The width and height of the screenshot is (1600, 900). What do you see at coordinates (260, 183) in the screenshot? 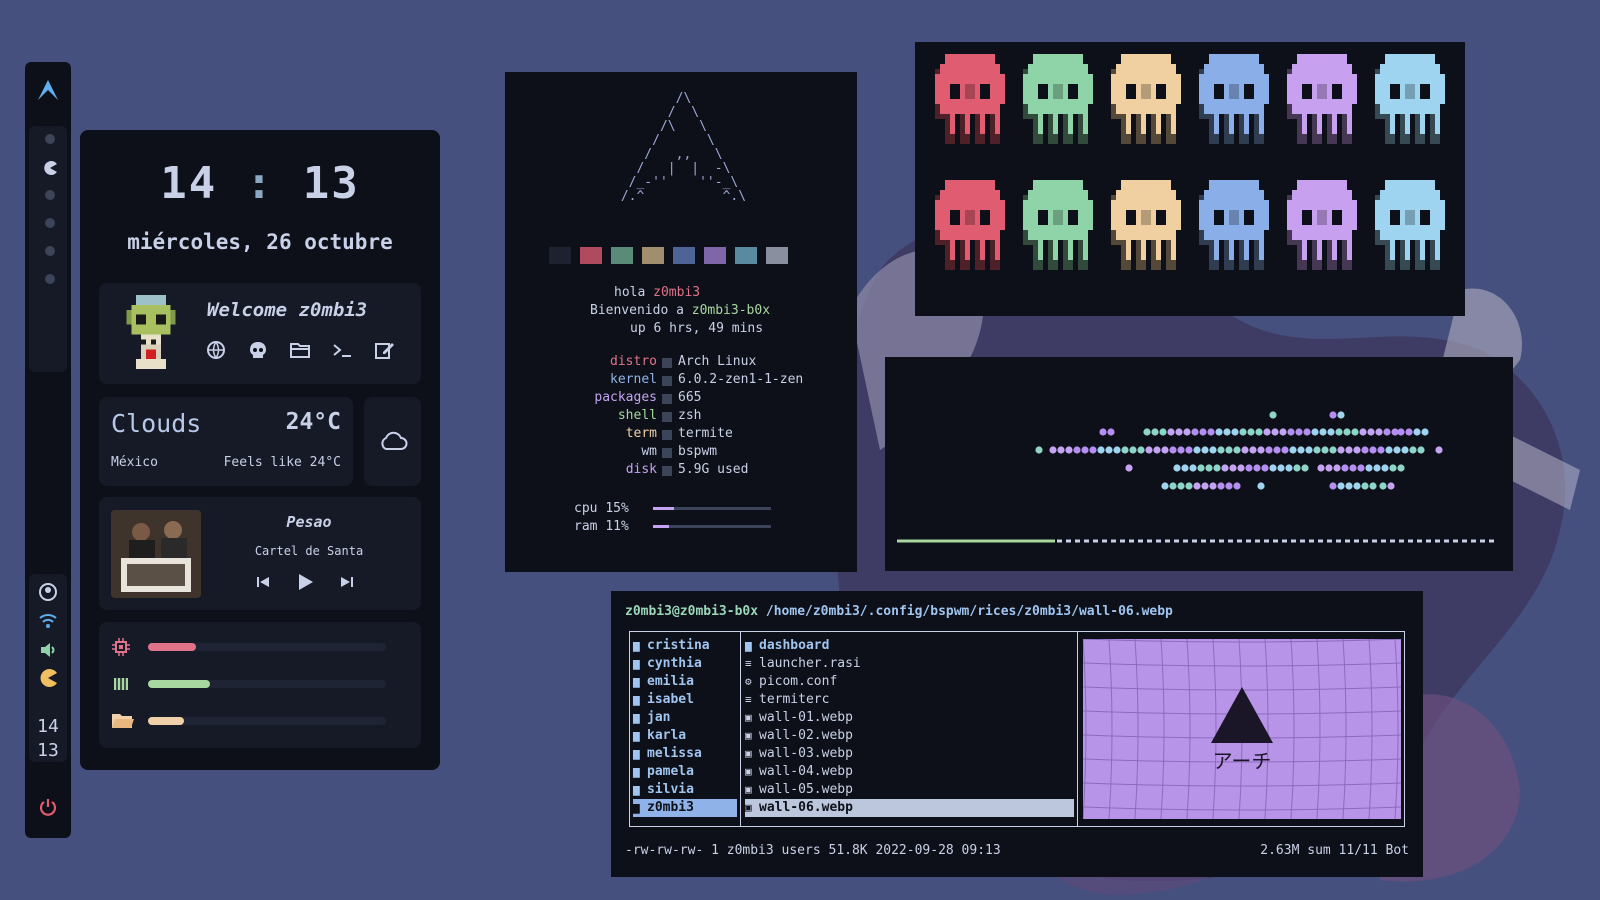
I see `clock-time: 14 : 13` at bounding box center [260, 183].